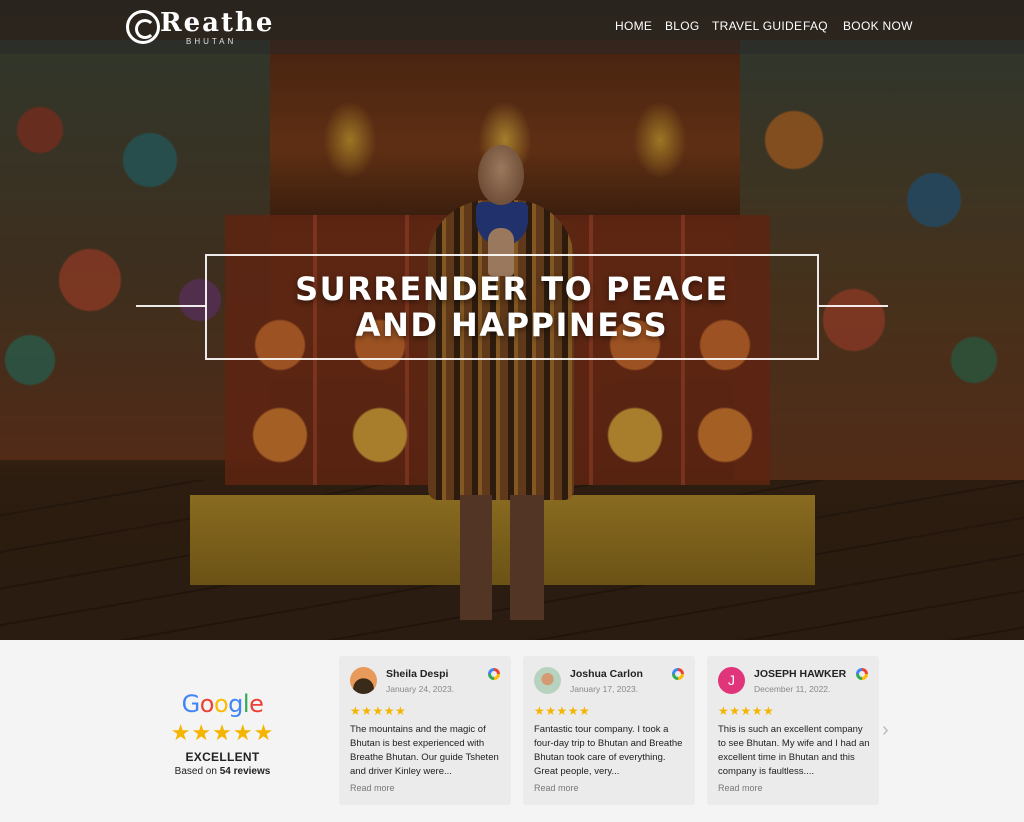 This screenshot has width=1024, height=822. Describe the element at coordinates (731, 680) in the screenshot. I see `avatar: J` at that location.